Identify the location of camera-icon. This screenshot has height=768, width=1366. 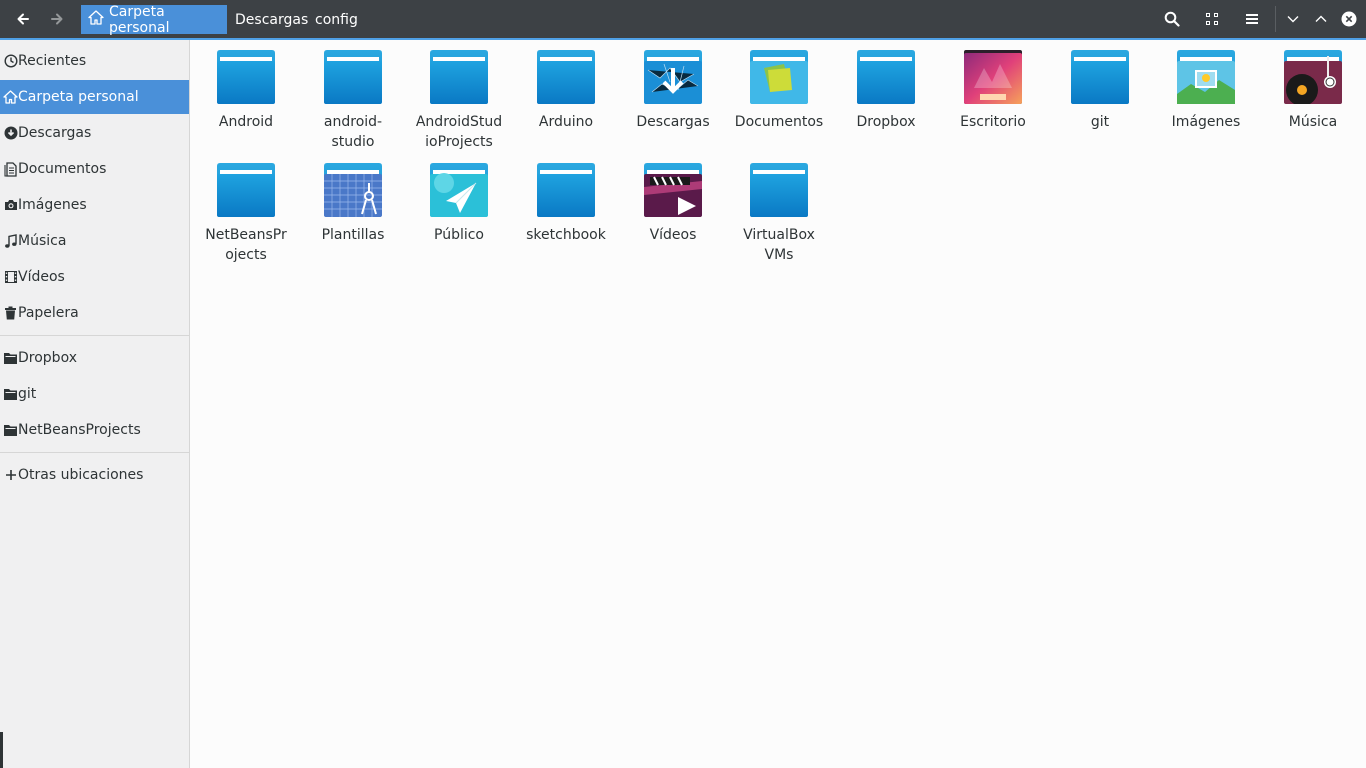
(10, 205).